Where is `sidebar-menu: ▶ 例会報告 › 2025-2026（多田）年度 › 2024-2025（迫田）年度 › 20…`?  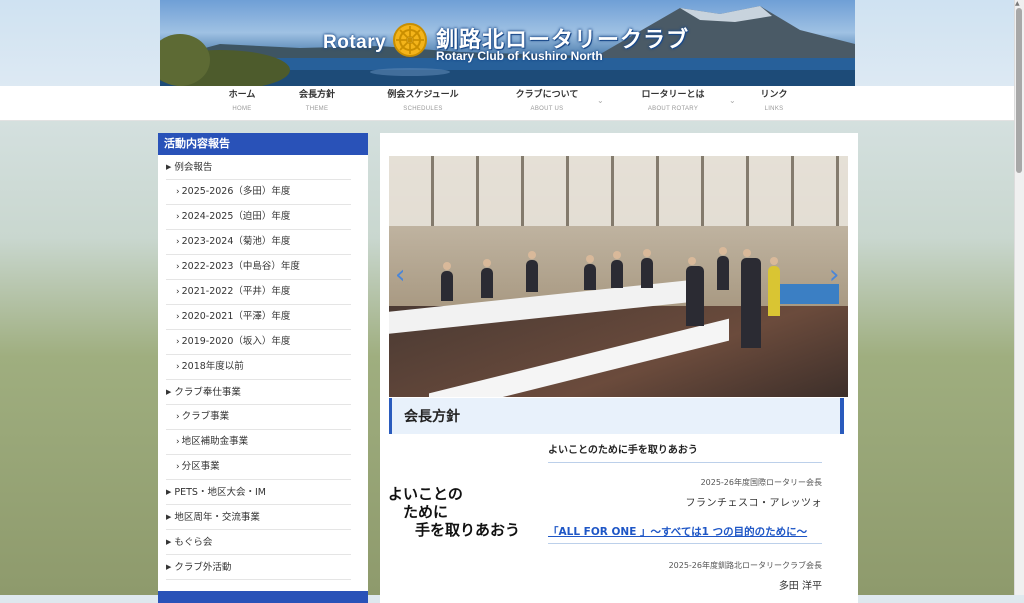
sidebar-menu: ▶ 例会報告 › 2025-2026（多田）年度 › 2024-2025（迫田）年度 › 20… is located at coordinates (263, 367).